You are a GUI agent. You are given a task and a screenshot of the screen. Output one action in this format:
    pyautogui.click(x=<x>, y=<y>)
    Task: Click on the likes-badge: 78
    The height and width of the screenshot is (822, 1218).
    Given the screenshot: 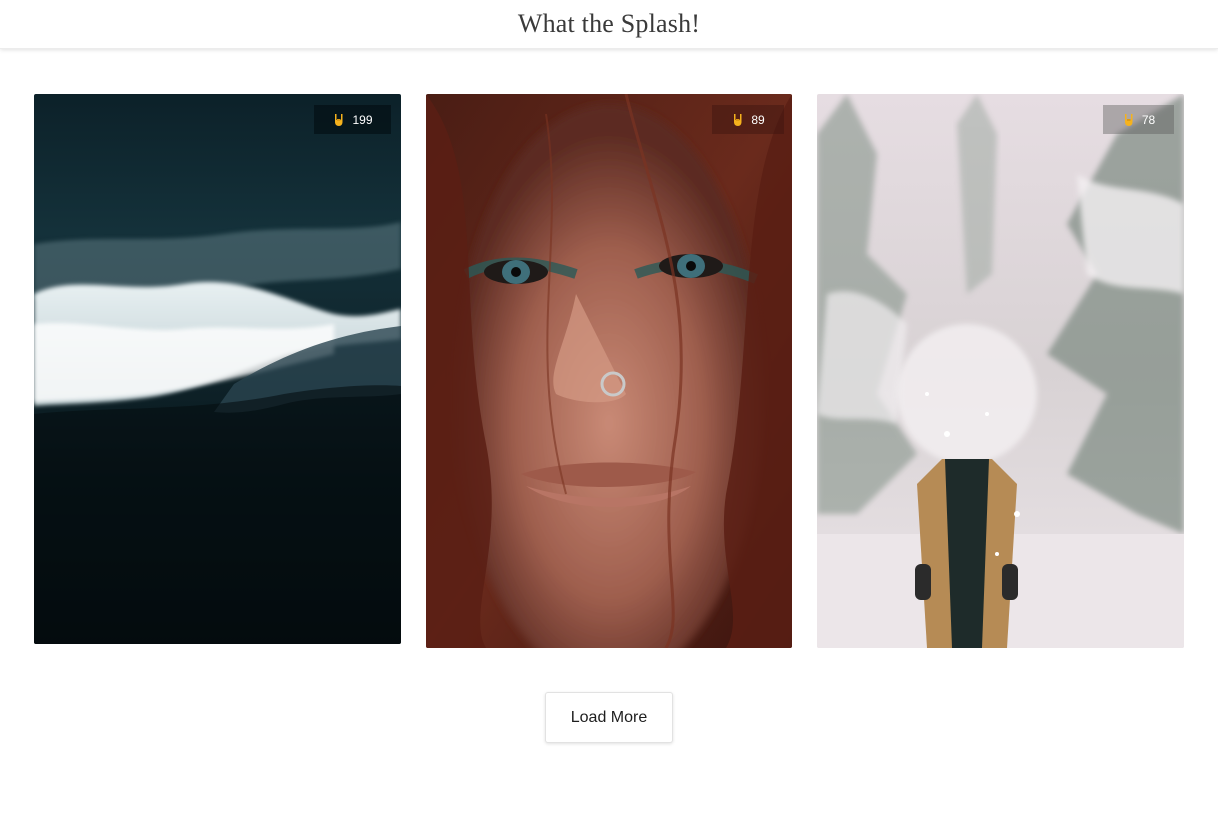 What is the action you would take?
    pyautogui.click(x=1138, y=119)
    